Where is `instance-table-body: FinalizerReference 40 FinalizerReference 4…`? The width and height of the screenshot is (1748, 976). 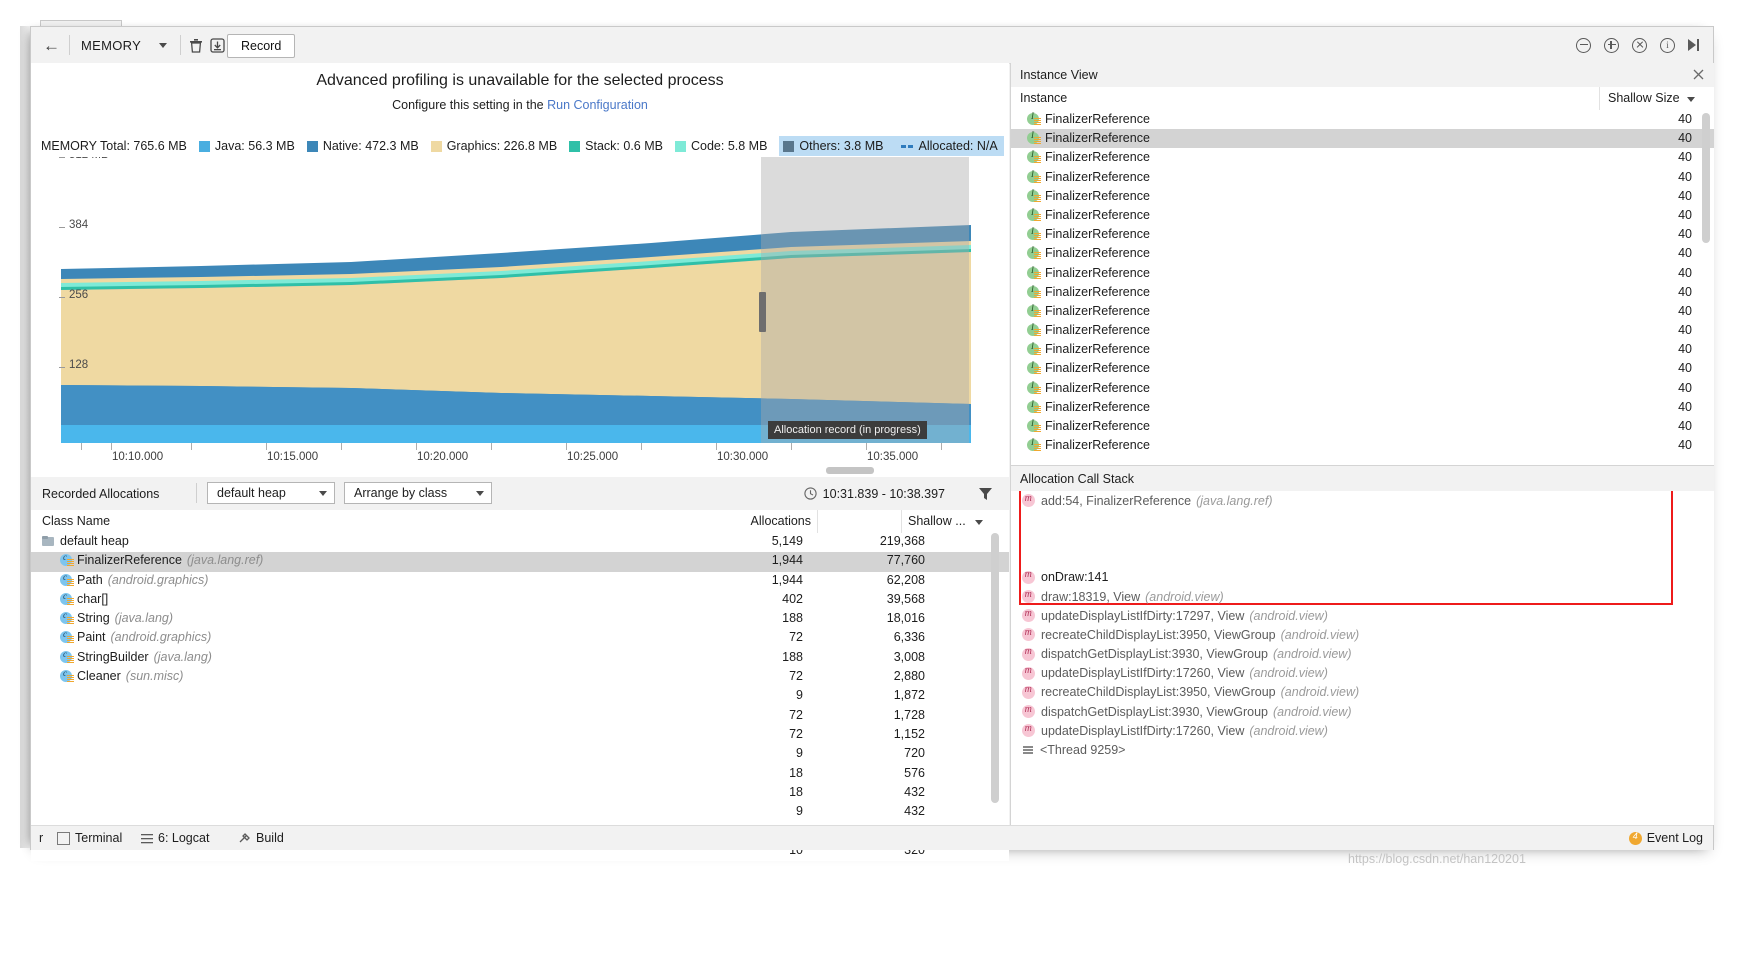
instance-table-body: FinalizerReference 40 FinalizerReference 4… is located at coordinates (1362, 287).